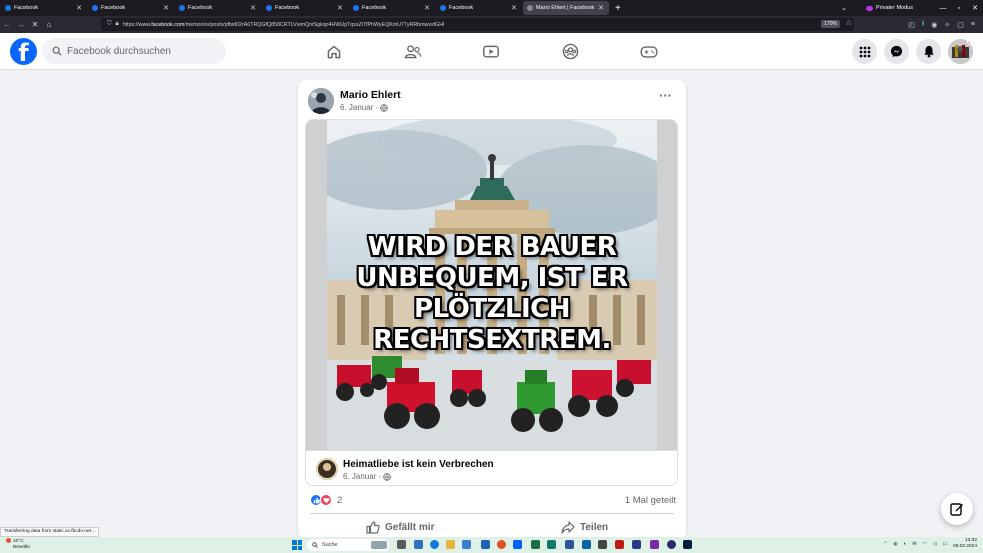 The image size is (983, 553). What do you see at coordinates (491, 51) in the screenshot?
I see `nav-video-button` at bounding box center [491, 51].